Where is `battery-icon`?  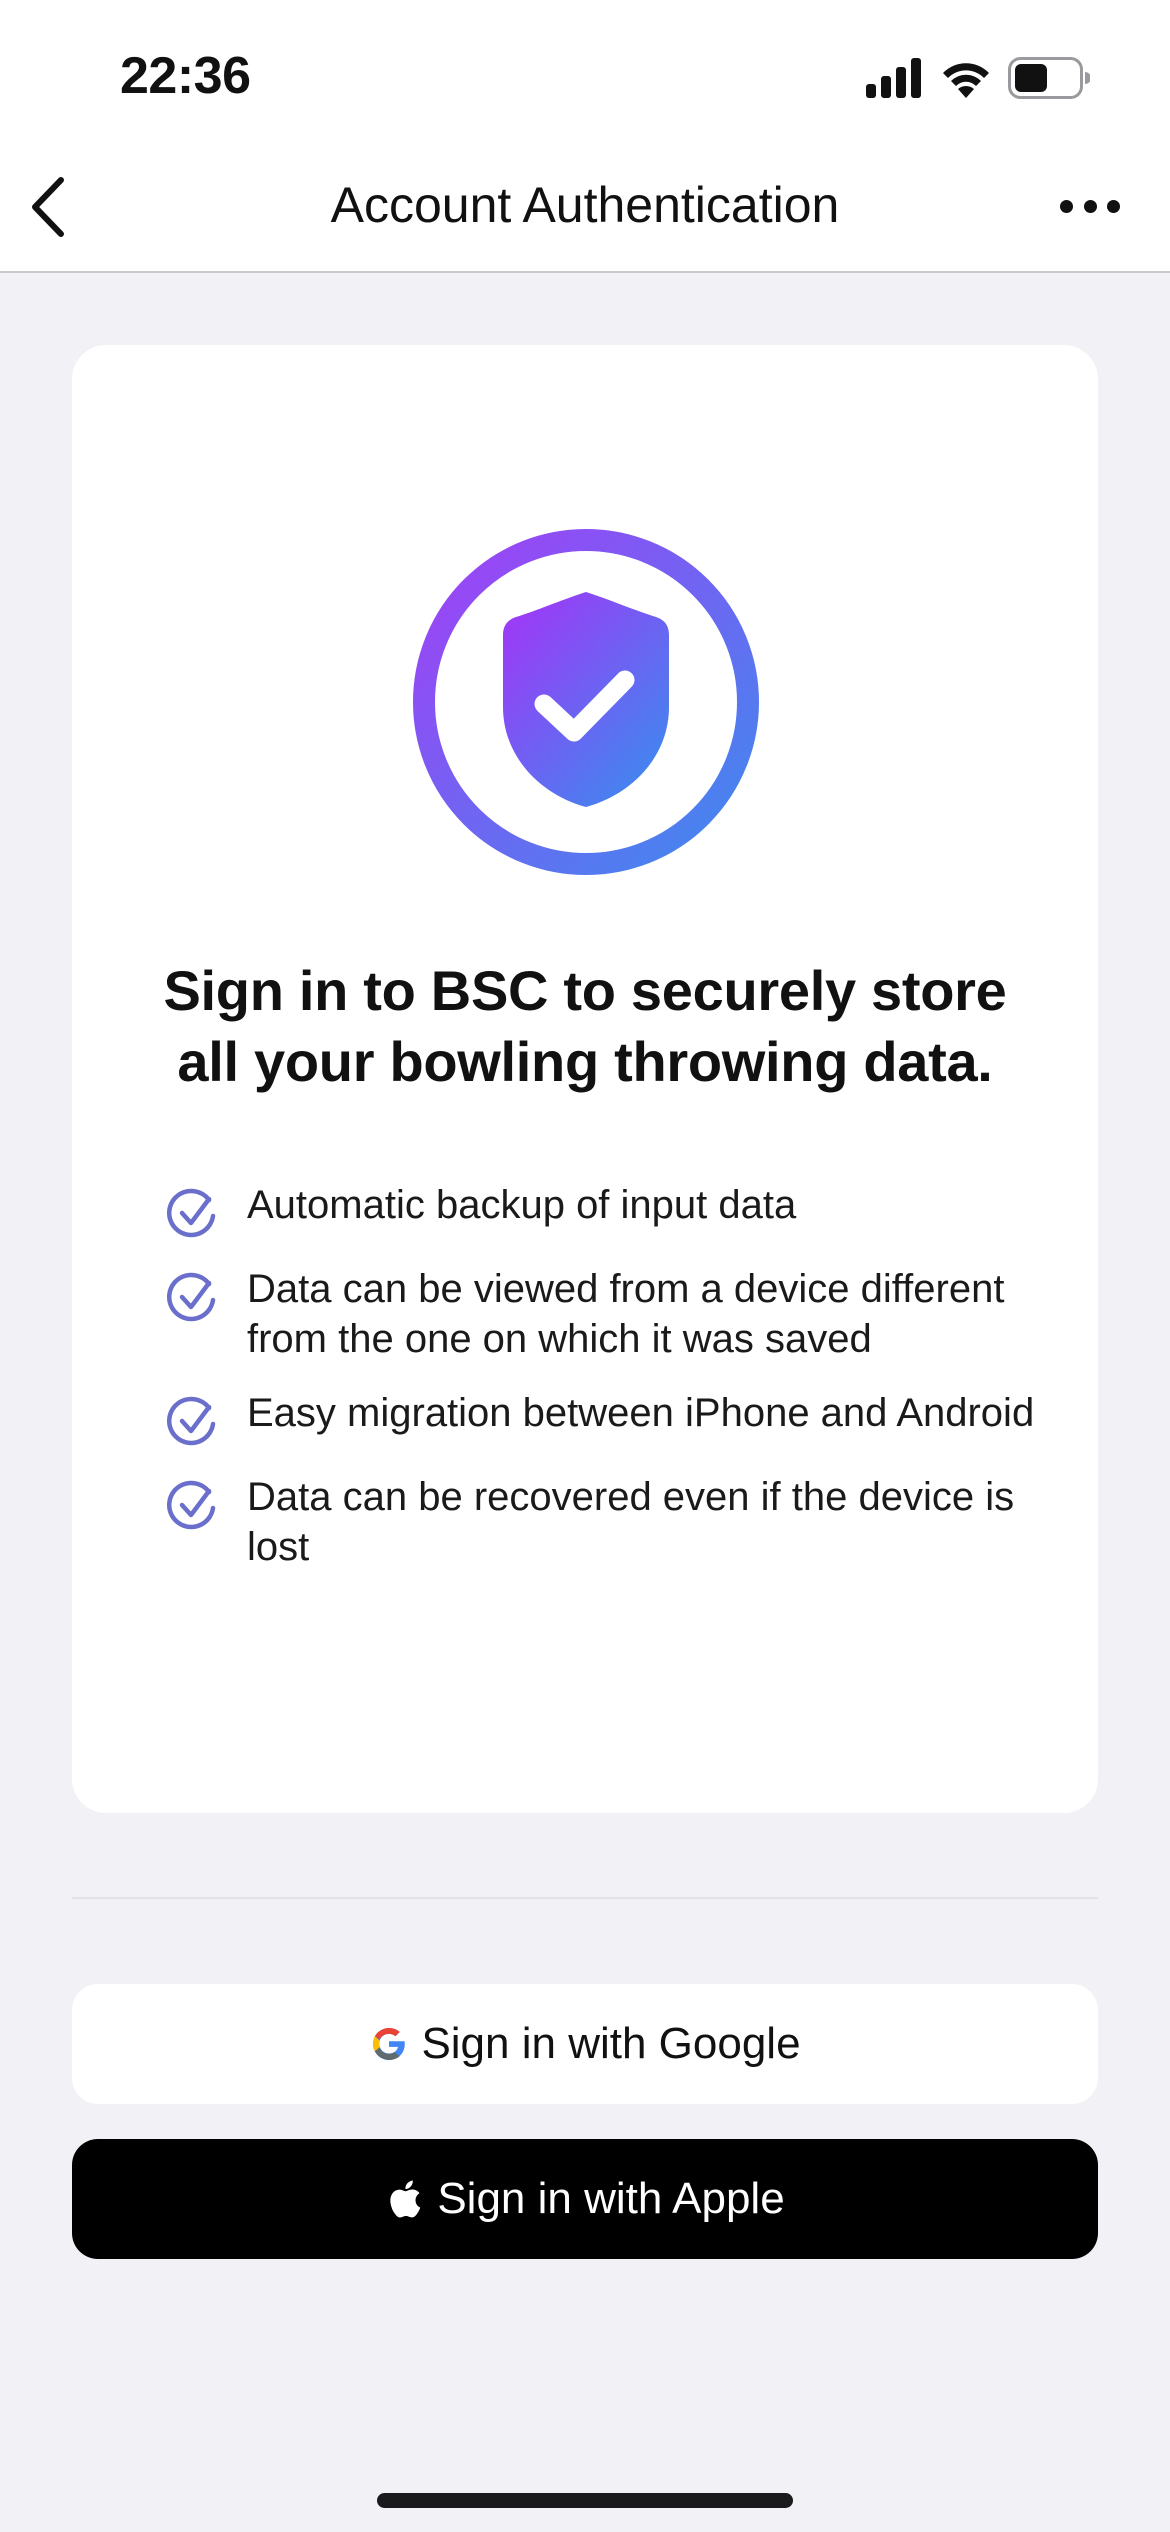 battery-icon is located at coordinates (1049, 78).